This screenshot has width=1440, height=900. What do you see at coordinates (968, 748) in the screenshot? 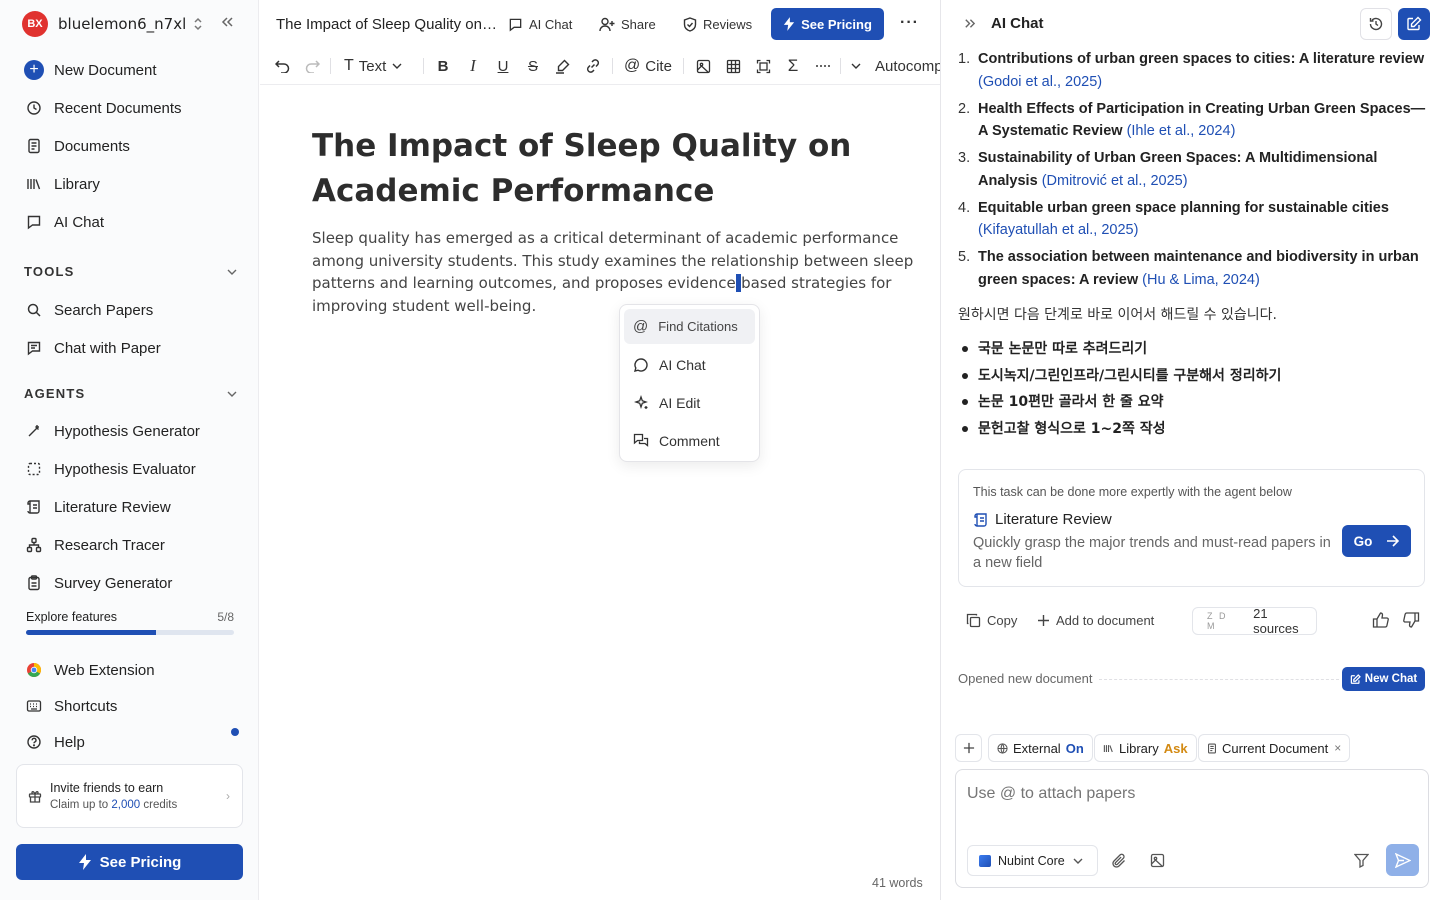
I see `add-context-button` at bounding box center [968, 748].